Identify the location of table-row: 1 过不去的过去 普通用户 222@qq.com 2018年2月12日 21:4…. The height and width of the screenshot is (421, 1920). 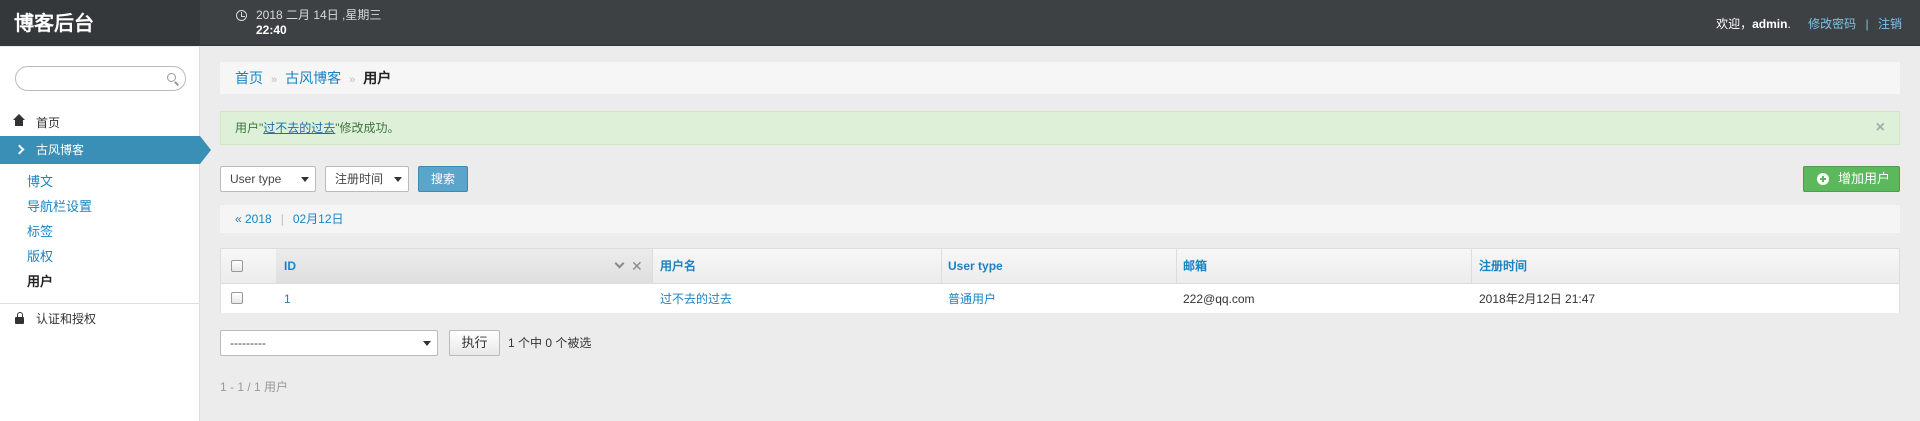
(1060, 299).